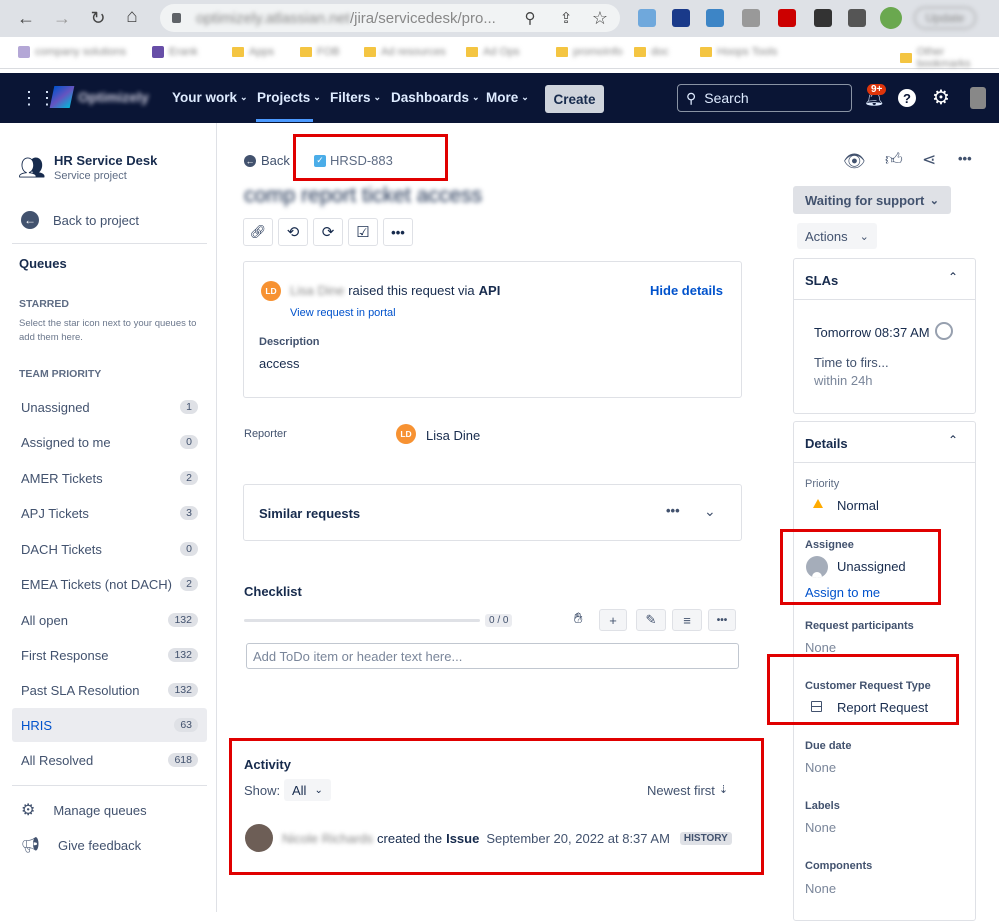  What do you see at coordinates (98, 18) in the screenshot?
I see `reload-icon: ↻` at bounding box center [98, 18].